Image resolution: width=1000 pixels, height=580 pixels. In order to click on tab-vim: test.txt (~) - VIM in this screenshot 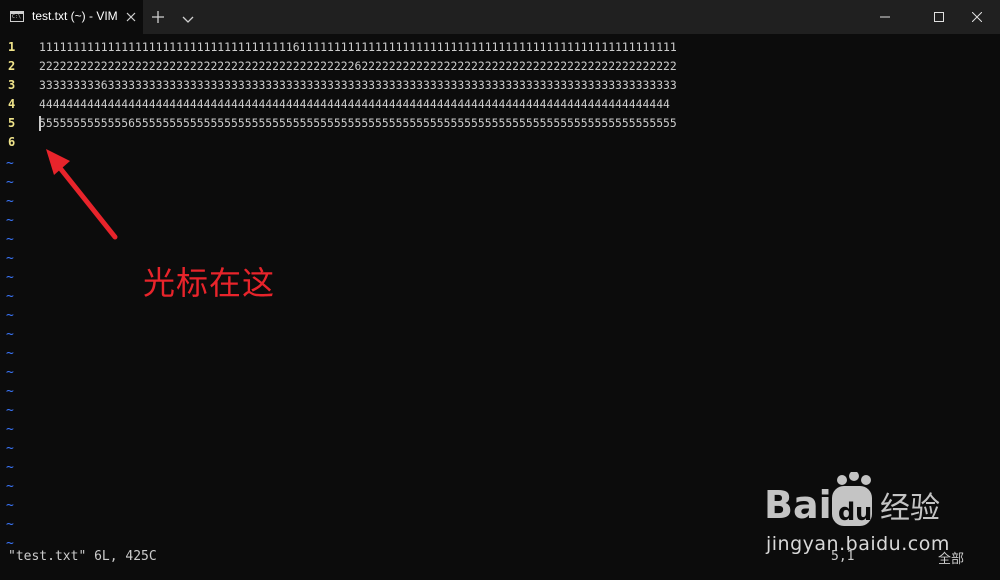, I will do `click(71, 17)`.